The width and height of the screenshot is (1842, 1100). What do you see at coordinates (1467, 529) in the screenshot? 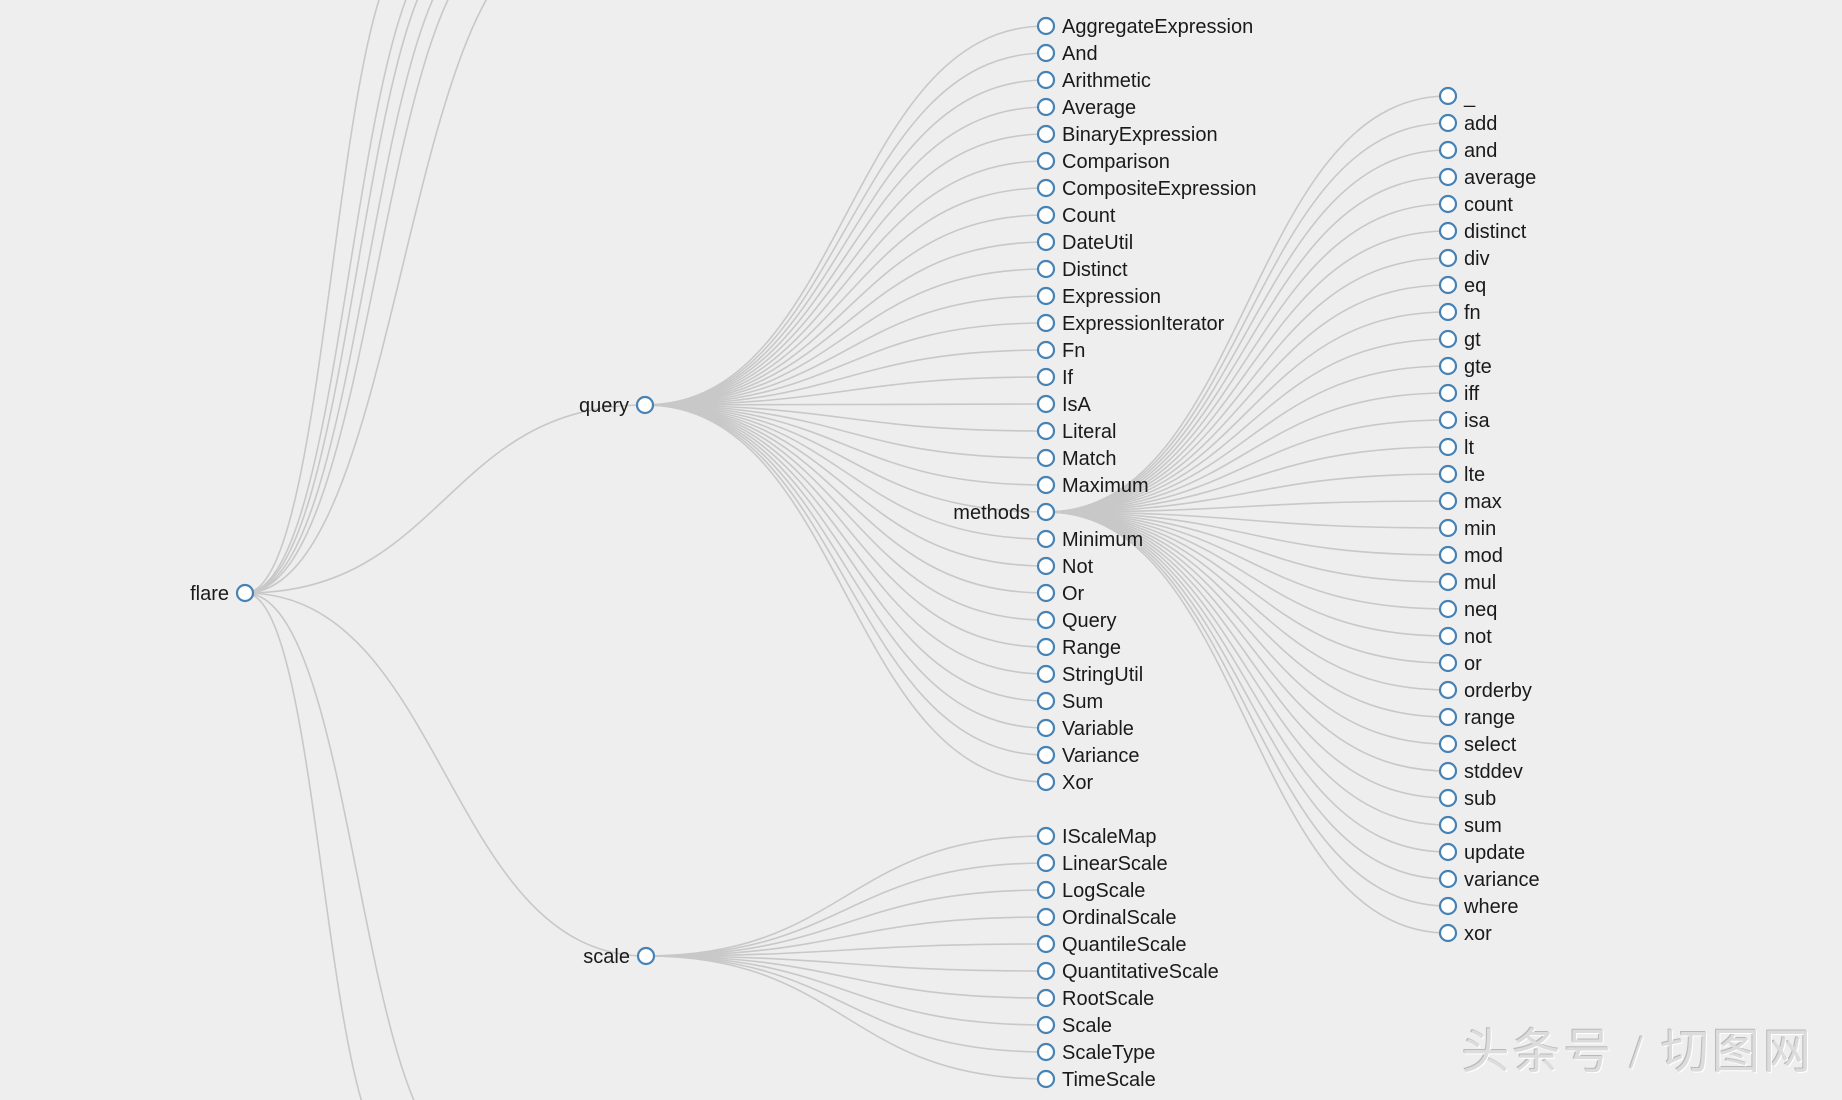
I see `tree-node-m_min: min` at bounding box center [1467, 529].